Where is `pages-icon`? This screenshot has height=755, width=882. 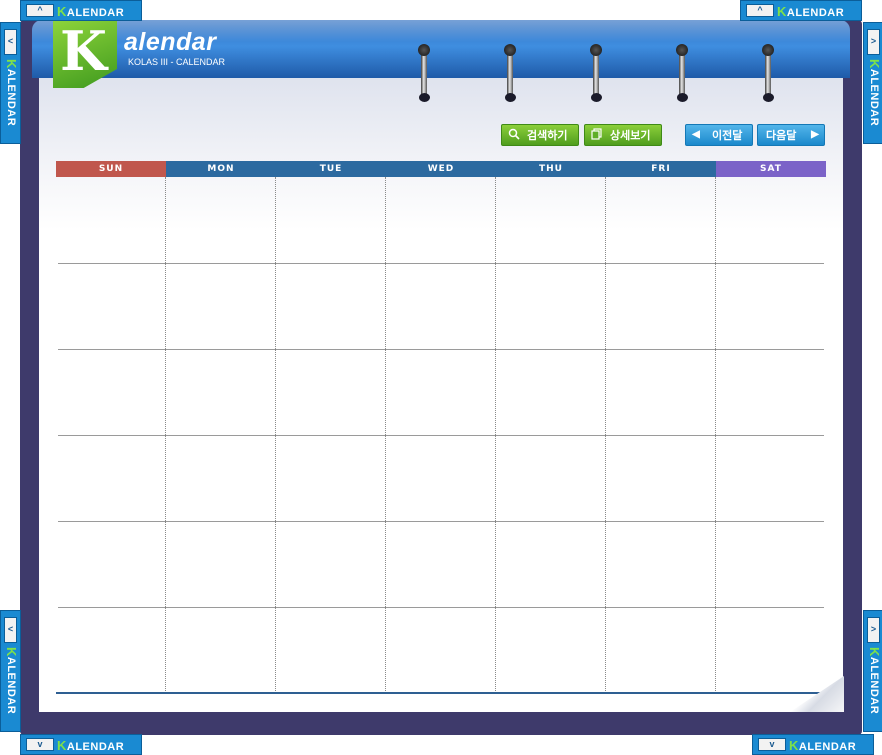
pages-icon is located at coordinates (597, 135).